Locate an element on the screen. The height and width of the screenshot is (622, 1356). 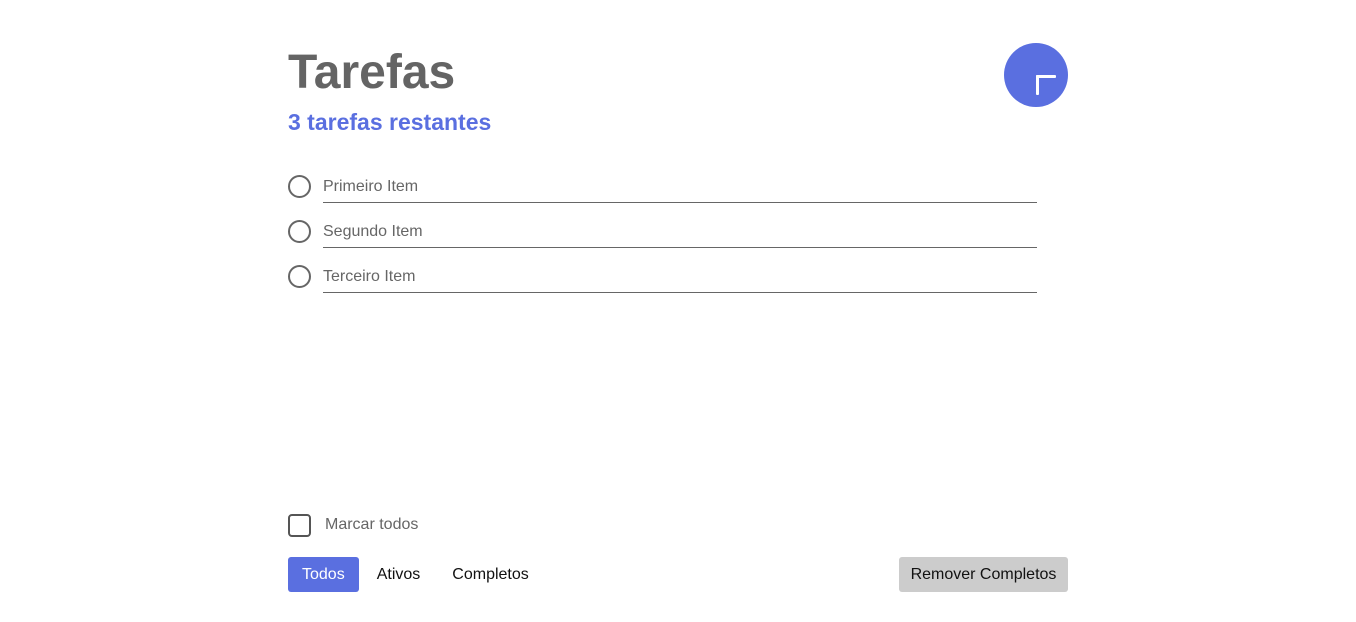
filter-bar: Todos Ativos Completos is located at coordinates (417, 574).